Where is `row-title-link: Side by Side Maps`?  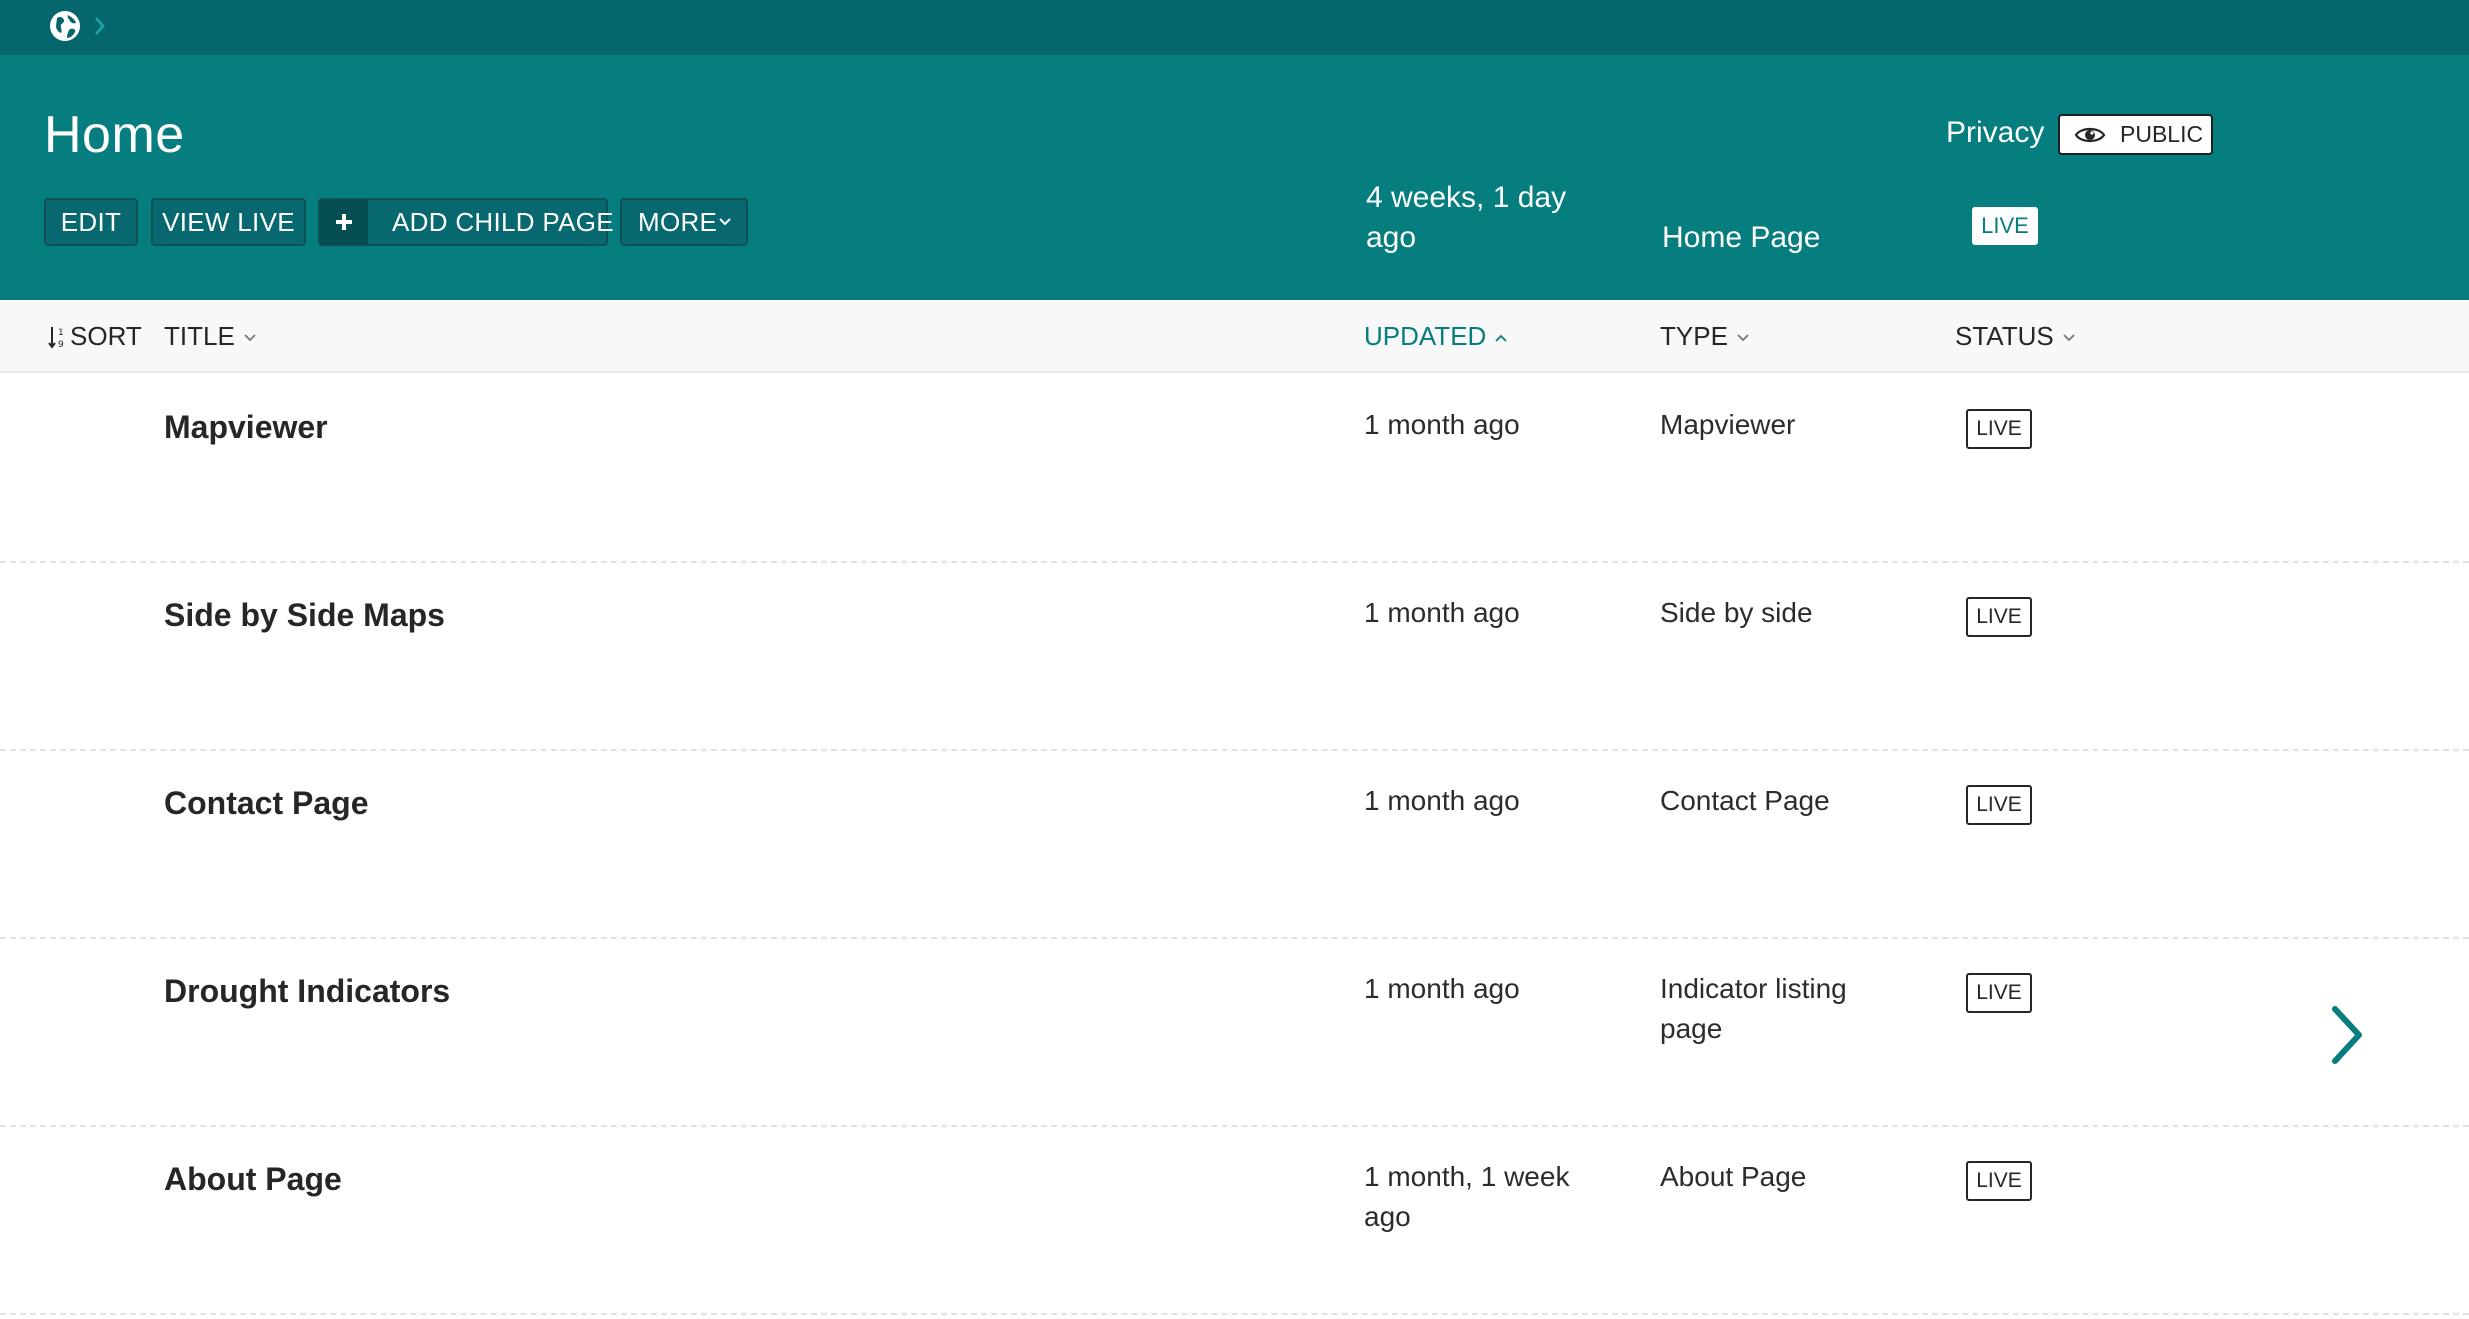 row-title-link: Side by Side Maps is located at coordinates (304, 615).